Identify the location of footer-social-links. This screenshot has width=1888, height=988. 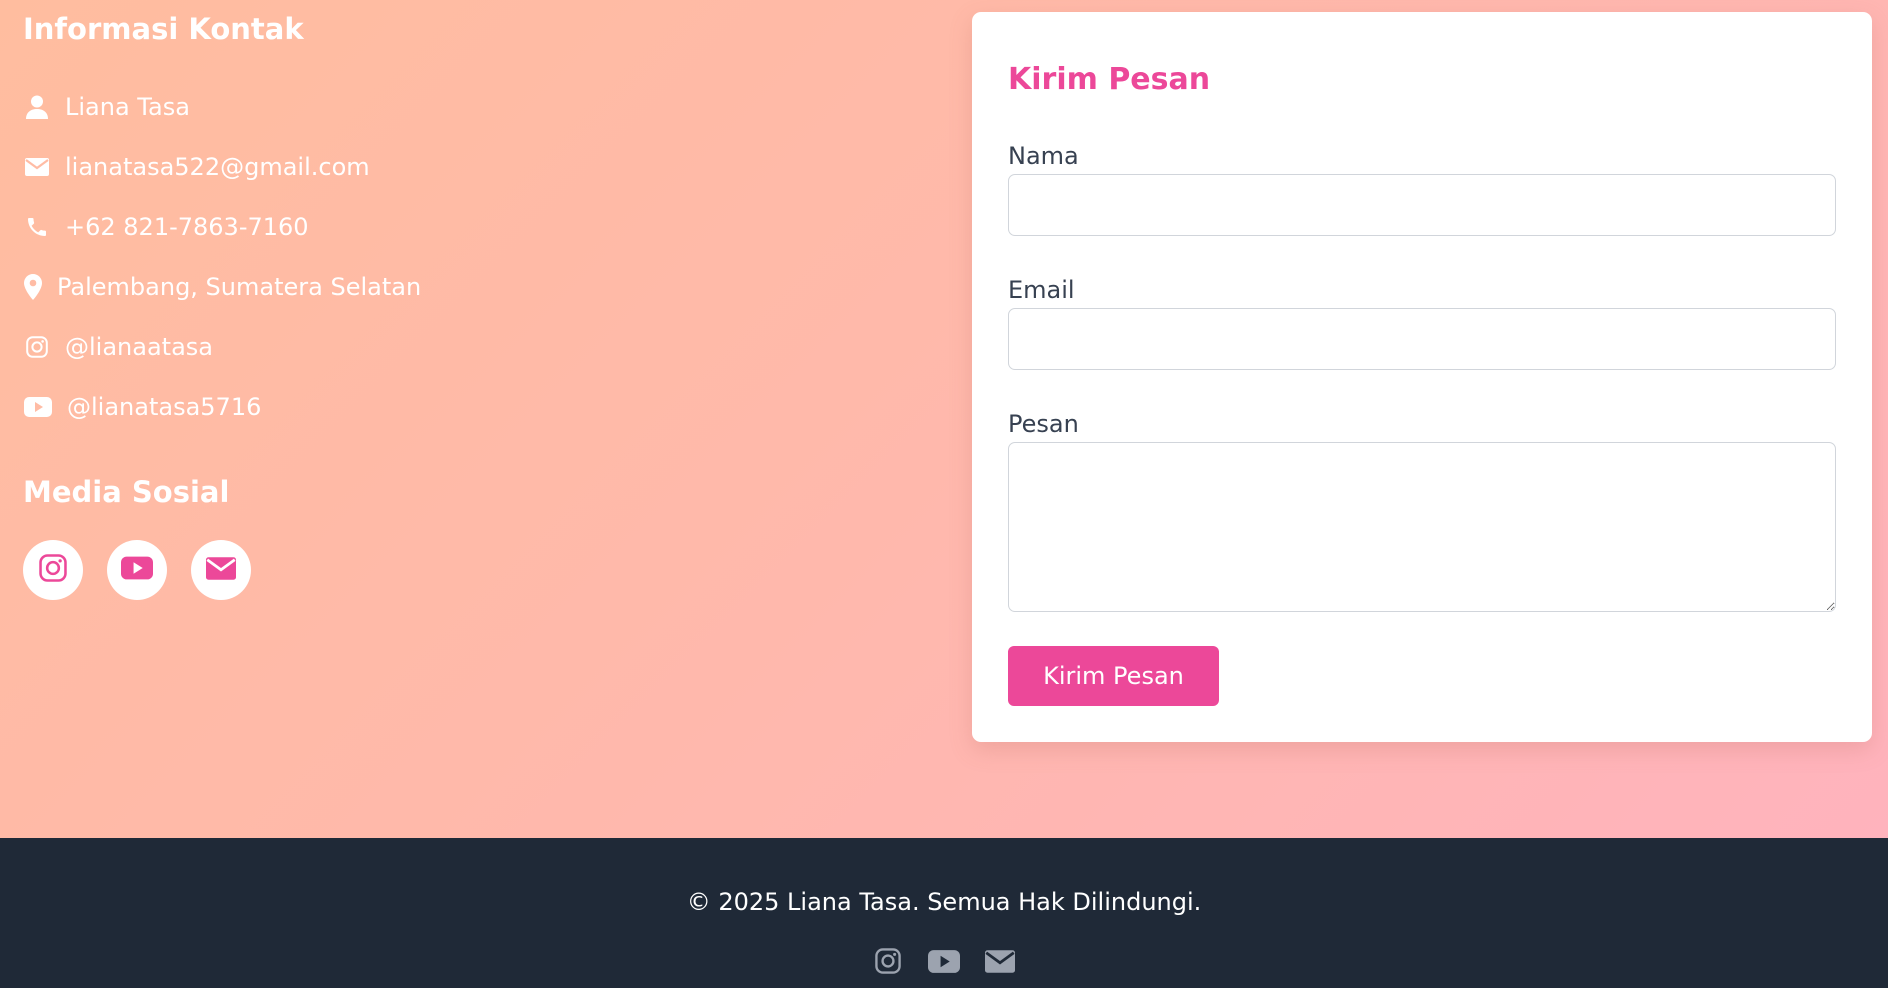
(944, 963).